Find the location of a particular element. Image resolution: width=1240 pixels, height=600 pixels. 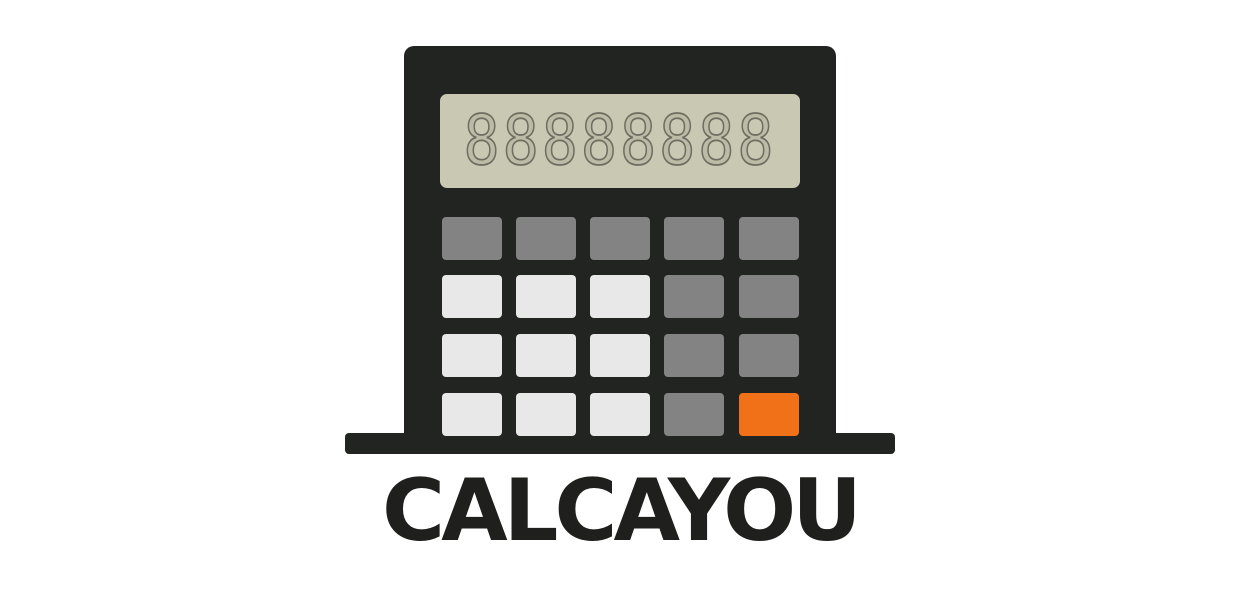

display-digits: 88888888 is located at coordinates (620, 141).